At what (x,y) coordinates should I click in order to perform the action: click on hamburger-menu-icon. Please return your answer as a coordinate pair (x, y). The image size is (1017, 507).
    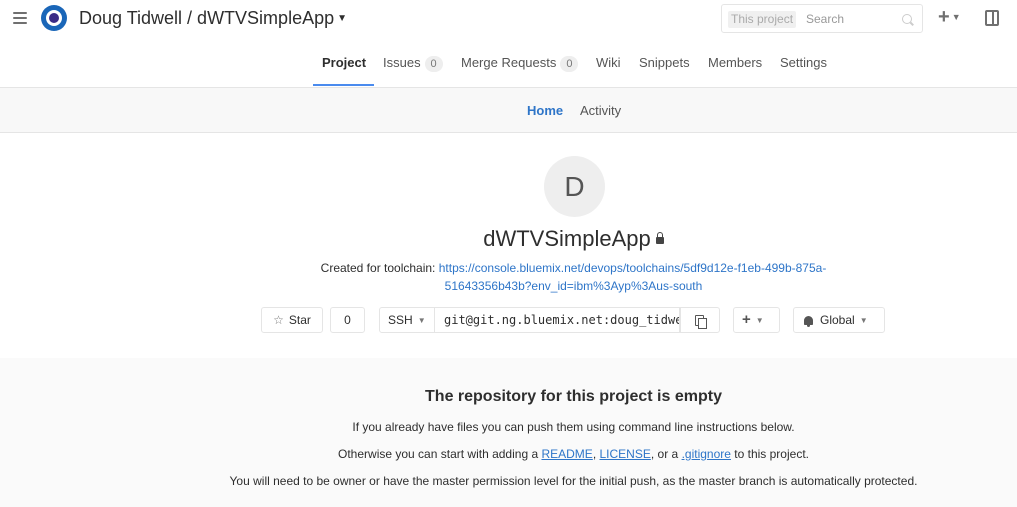
    Looking at the image, I should click on (20, 18).